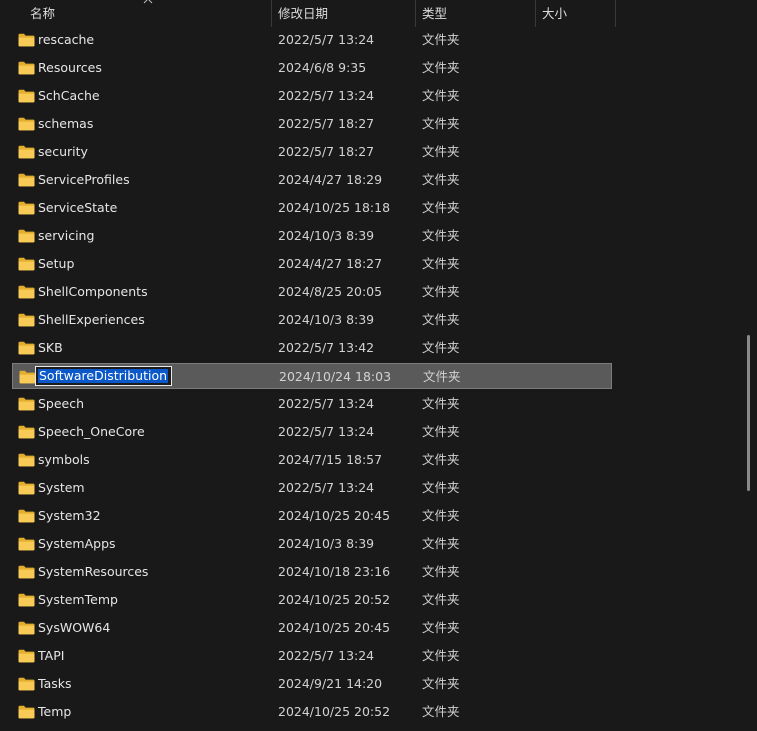 Image resolution: width=757 pixels, height=731 pixels. I want to click on file-name: Resources, so click(70, 67).